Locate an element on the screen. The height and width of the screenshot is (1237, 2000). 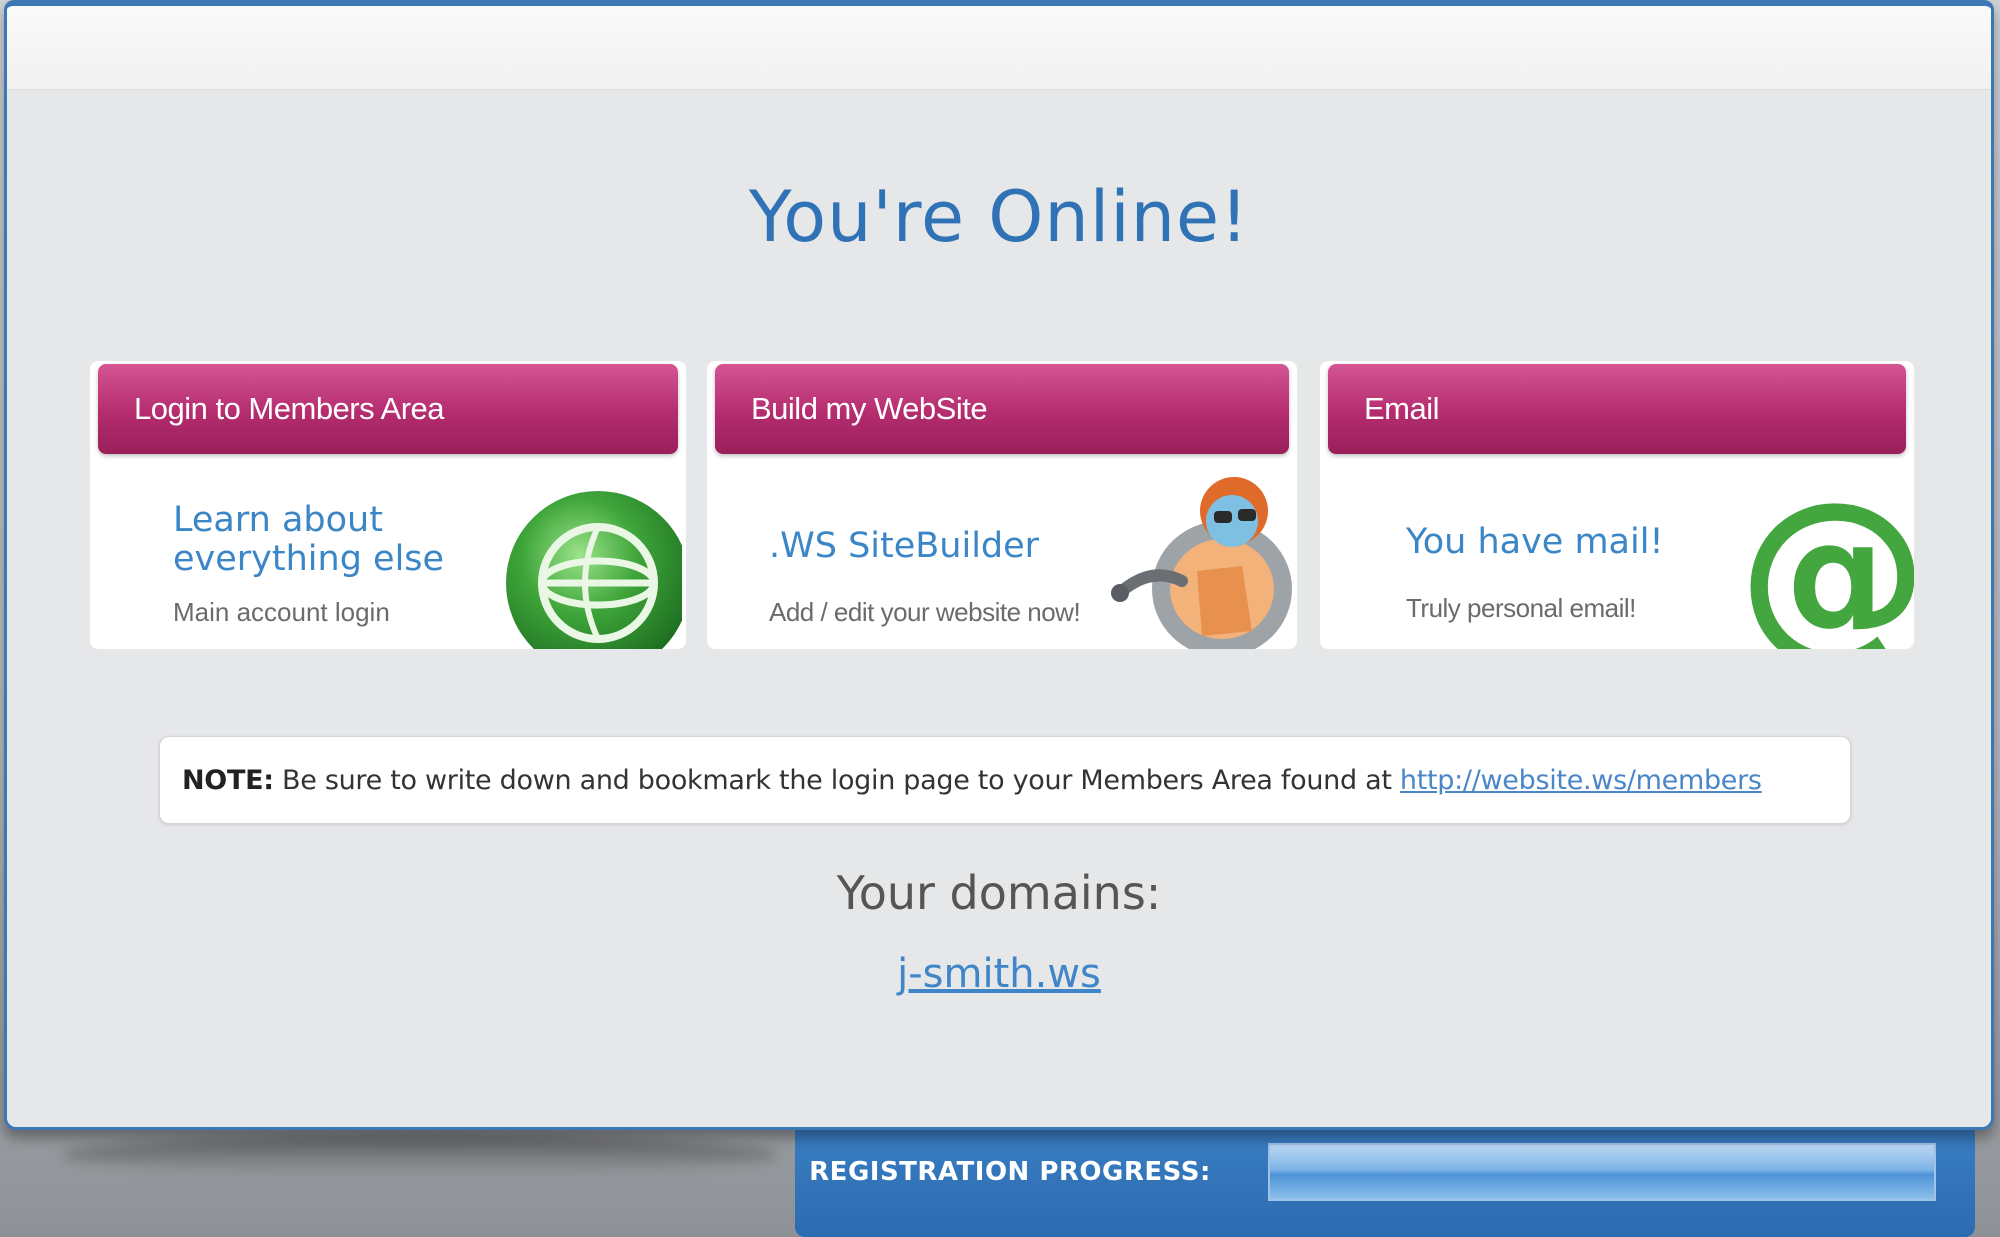
domain-link: j-smith.ws is located at coordinates (999, 974).